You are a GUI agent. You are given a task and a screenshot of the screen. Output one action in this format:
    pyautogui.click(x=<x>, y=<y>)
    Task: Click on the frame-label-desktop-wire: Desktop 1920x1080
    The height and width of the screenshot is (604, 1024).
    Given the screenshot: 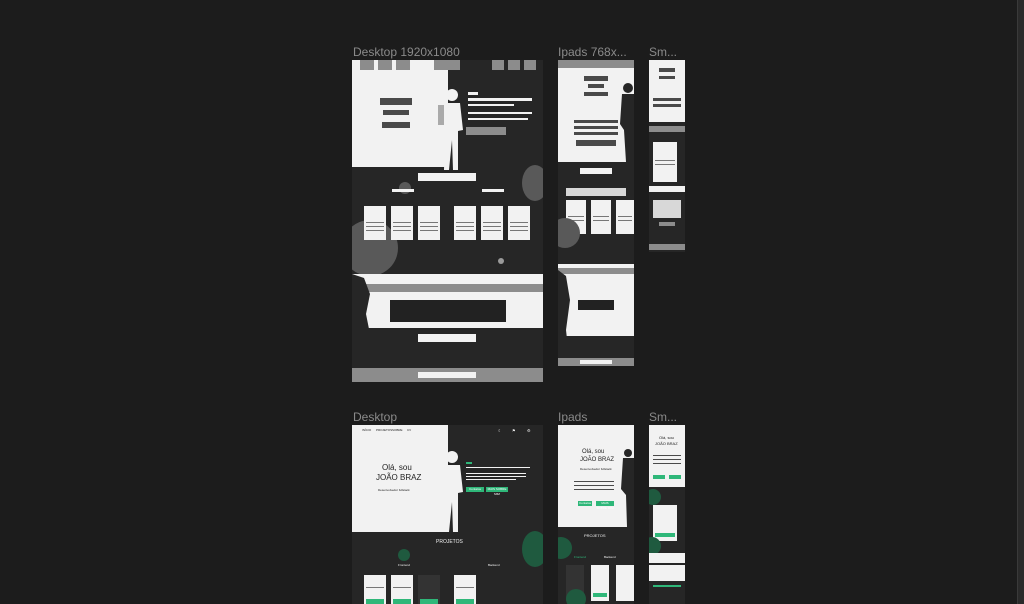 What is the action you would take?
    pyautogui.click(x=406, y=52)
    